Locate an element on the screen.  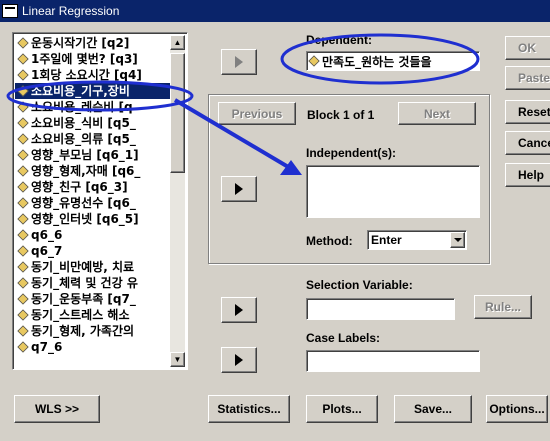
dropdown-button is located at coordinates (457, 240).